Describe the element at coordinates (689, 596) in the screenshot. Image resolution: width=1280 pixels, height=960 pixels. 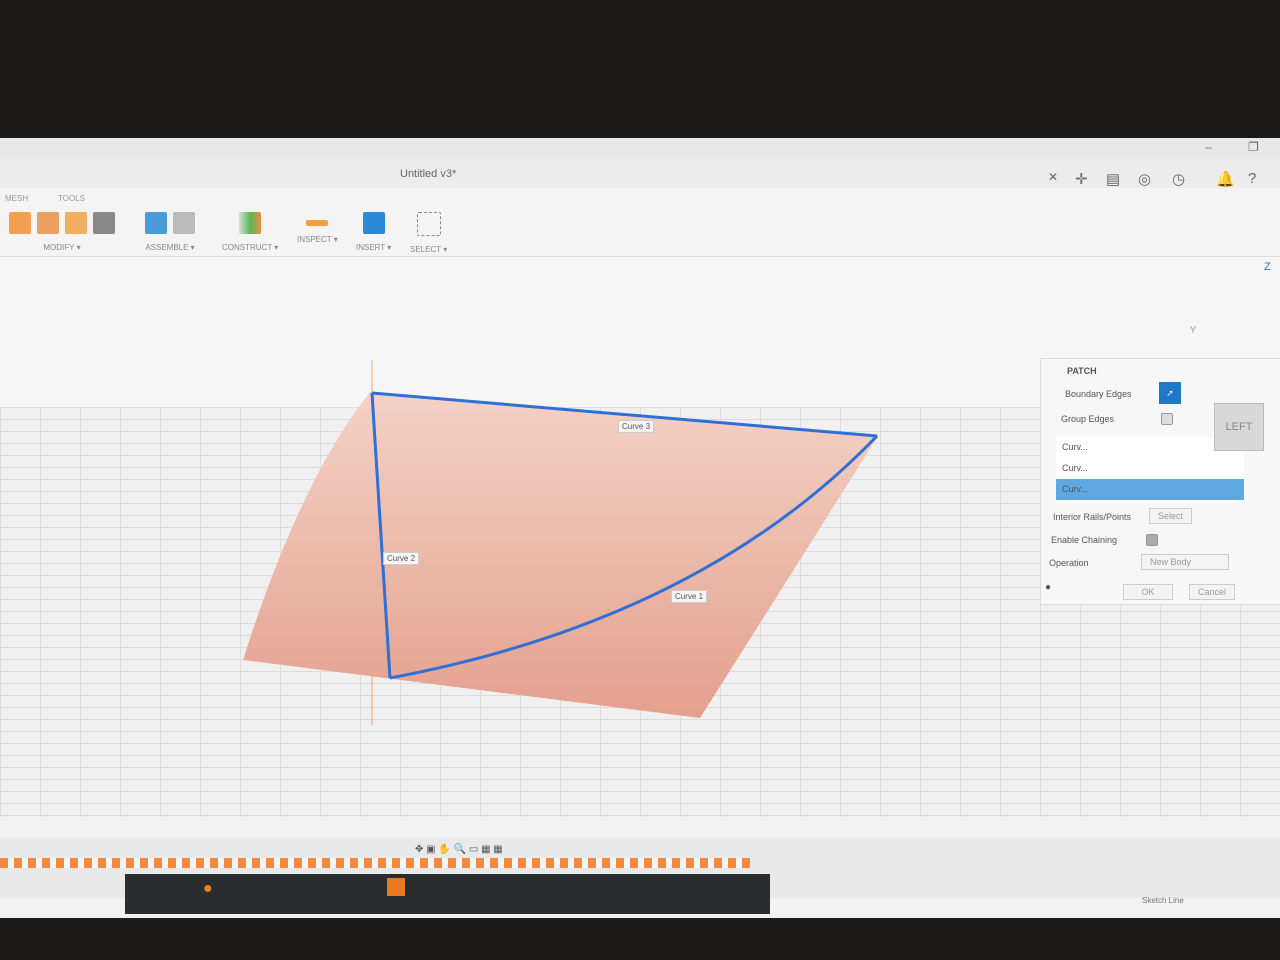
I see `curve-1-label: Curve 1` at that location.